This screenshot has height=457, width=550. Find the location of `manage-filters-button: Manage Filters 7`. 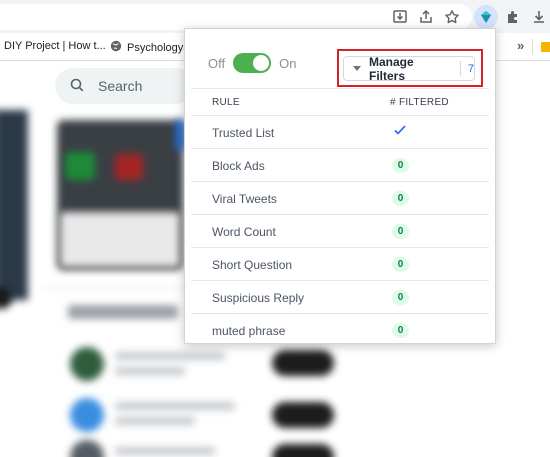

manage-filters-button: Manage Filters 7 is located at coordinates (409, 68).